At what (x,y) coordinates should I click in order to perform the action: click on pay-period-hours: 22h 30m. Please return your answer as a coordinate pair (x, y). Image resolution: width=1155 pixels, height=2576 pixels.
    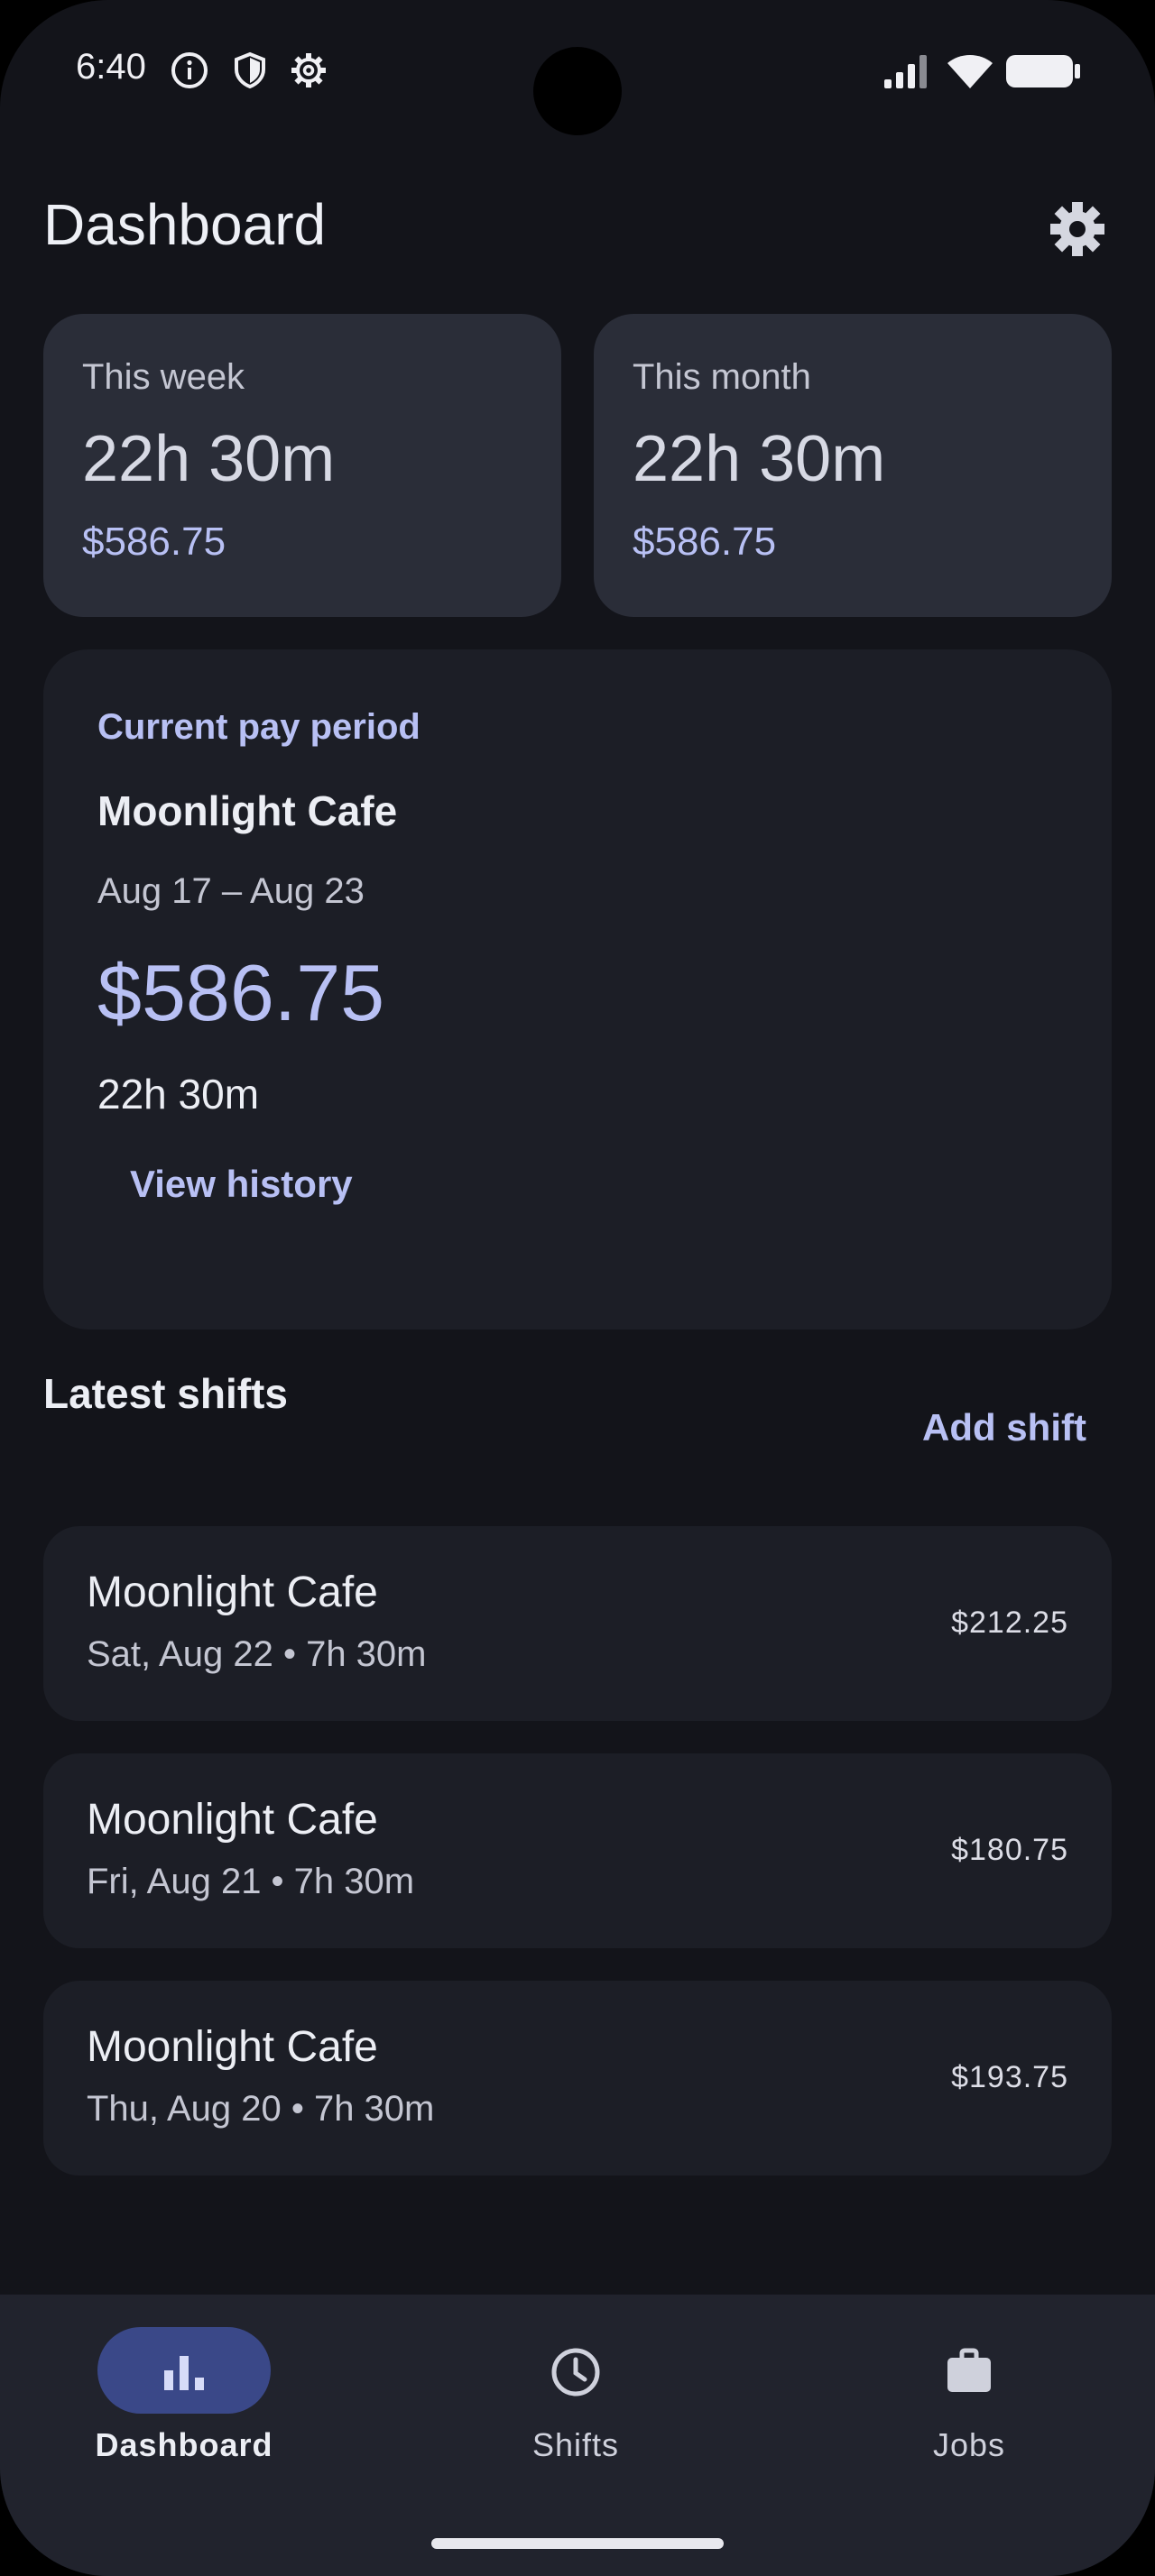
    Looking at the image, I should click on (178, 1094).